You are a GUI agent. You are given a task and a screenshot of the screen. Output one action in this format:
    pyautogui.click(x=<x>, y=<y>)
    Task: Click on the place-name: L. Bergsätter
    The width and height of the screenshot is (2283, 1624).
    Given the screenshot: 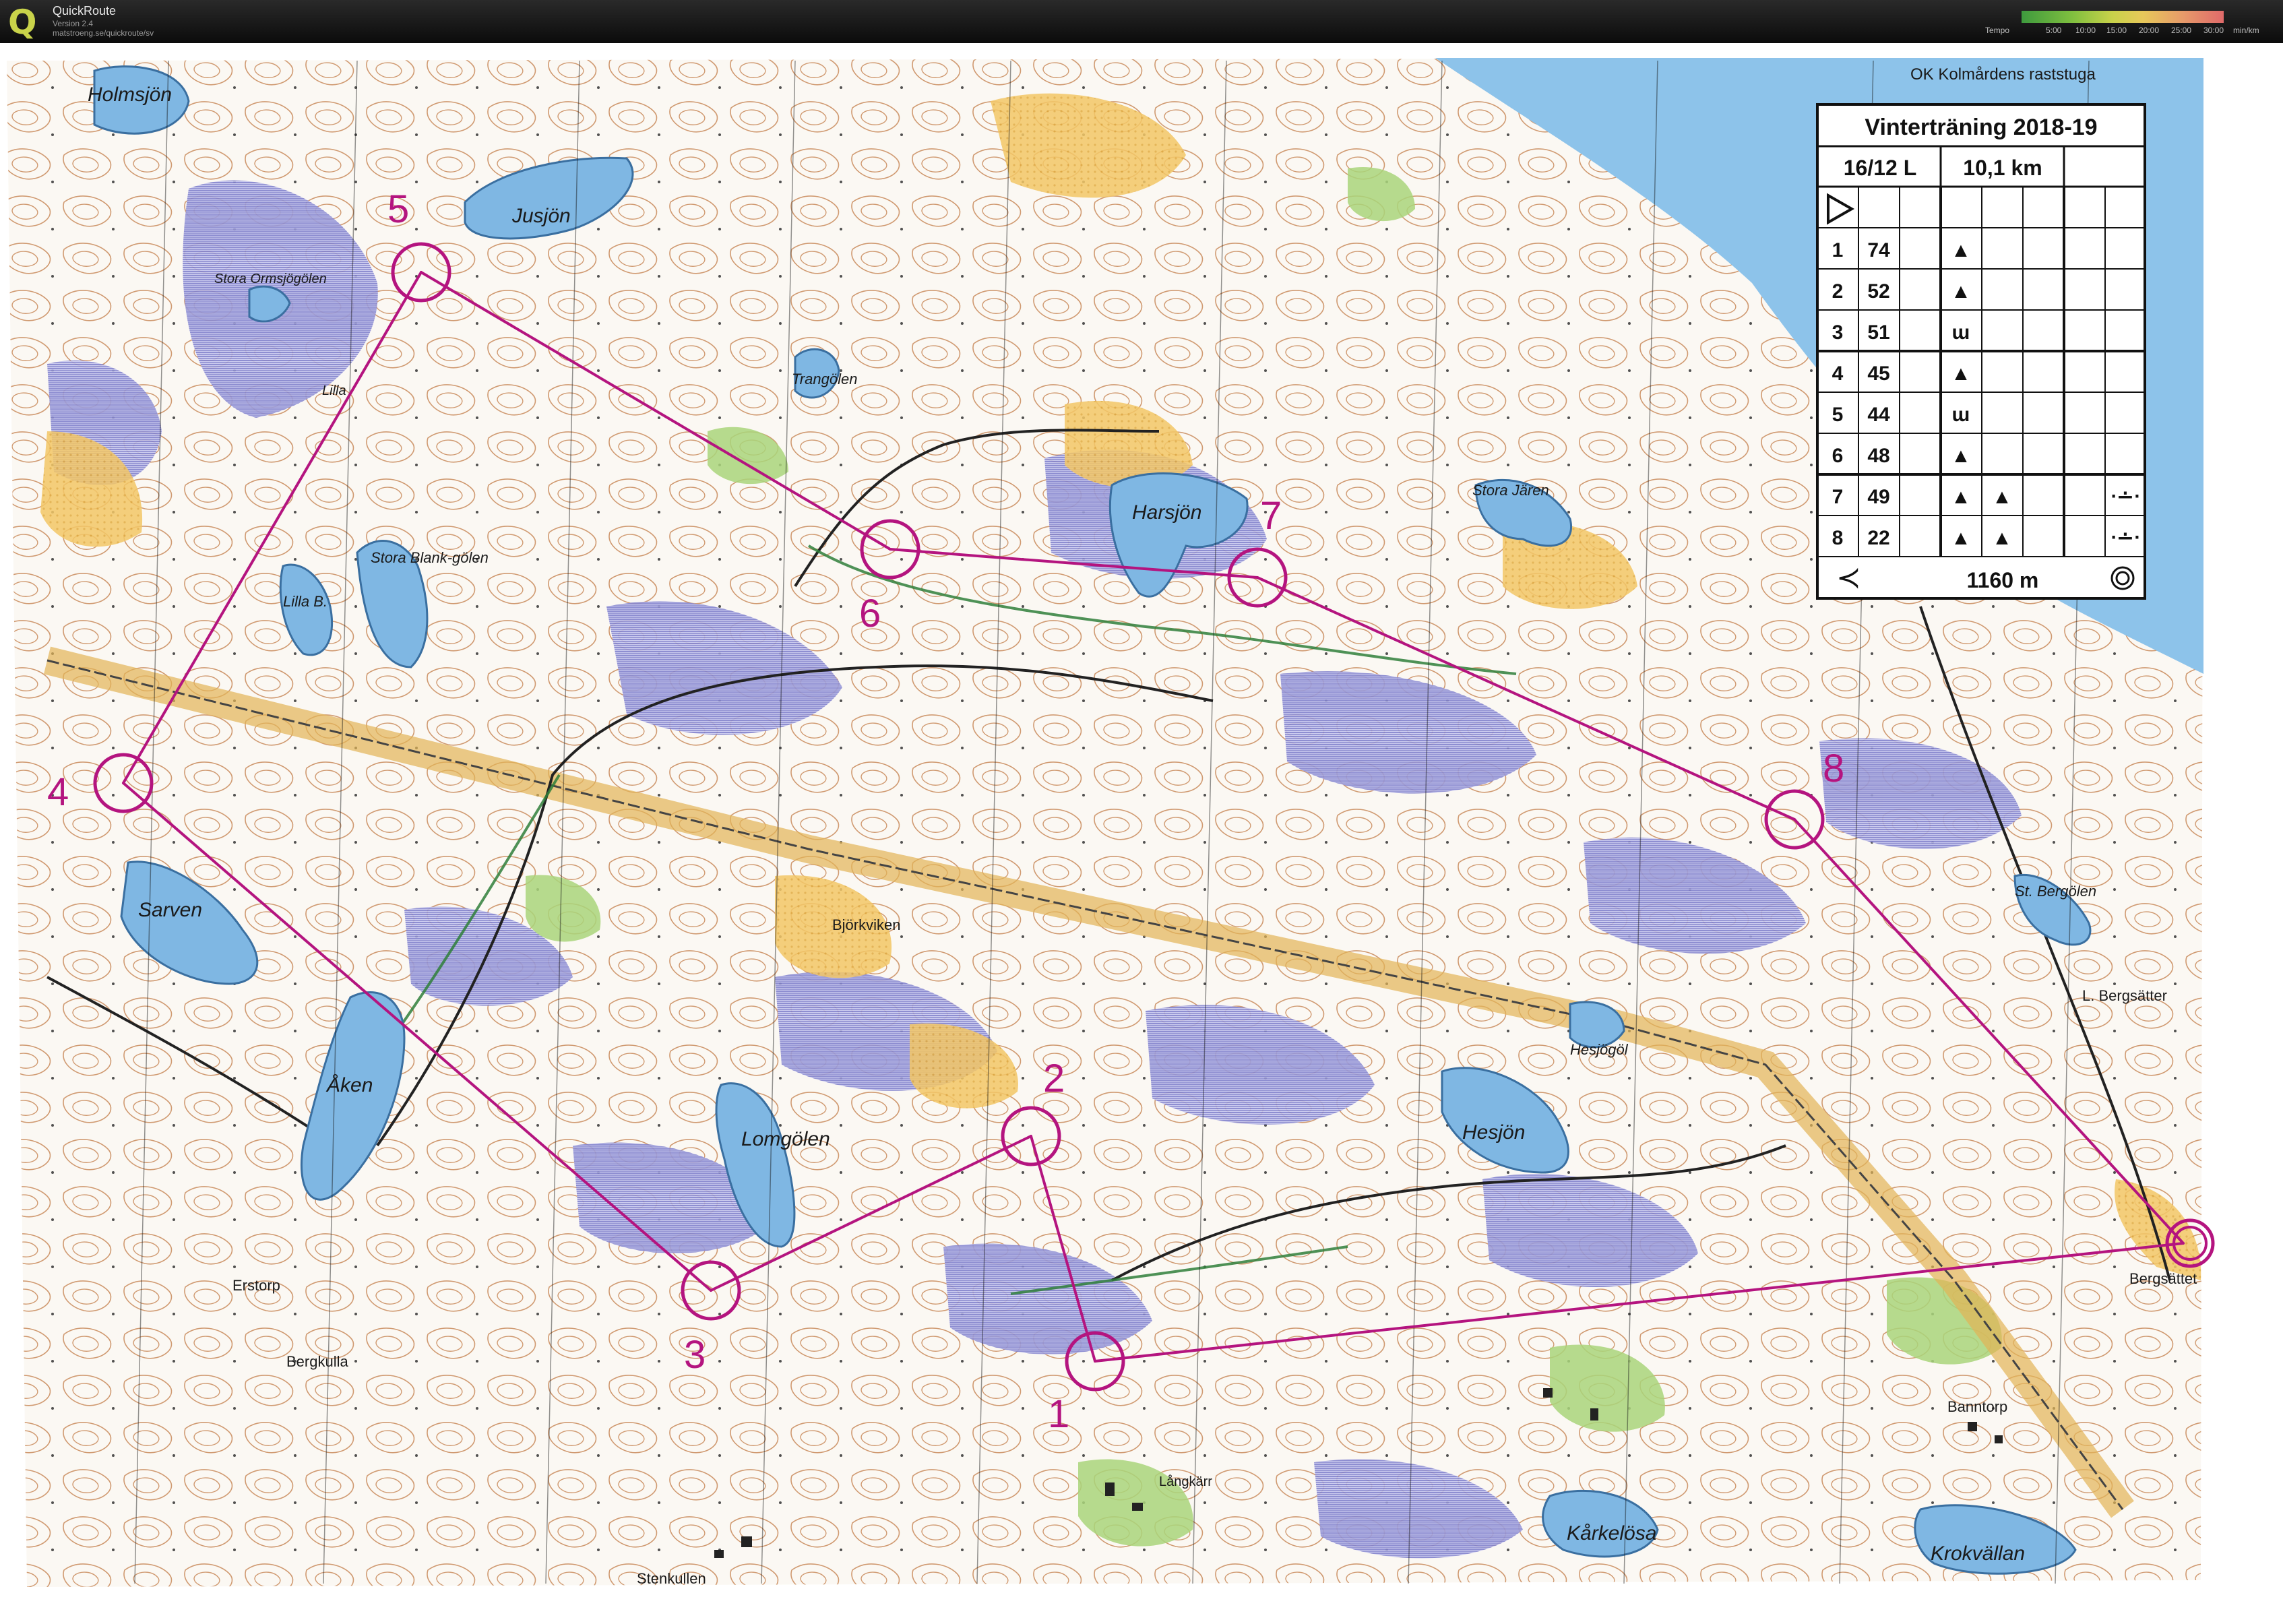 What is the action you would take?
    pyautogui.click(x=2124, y=996)
    